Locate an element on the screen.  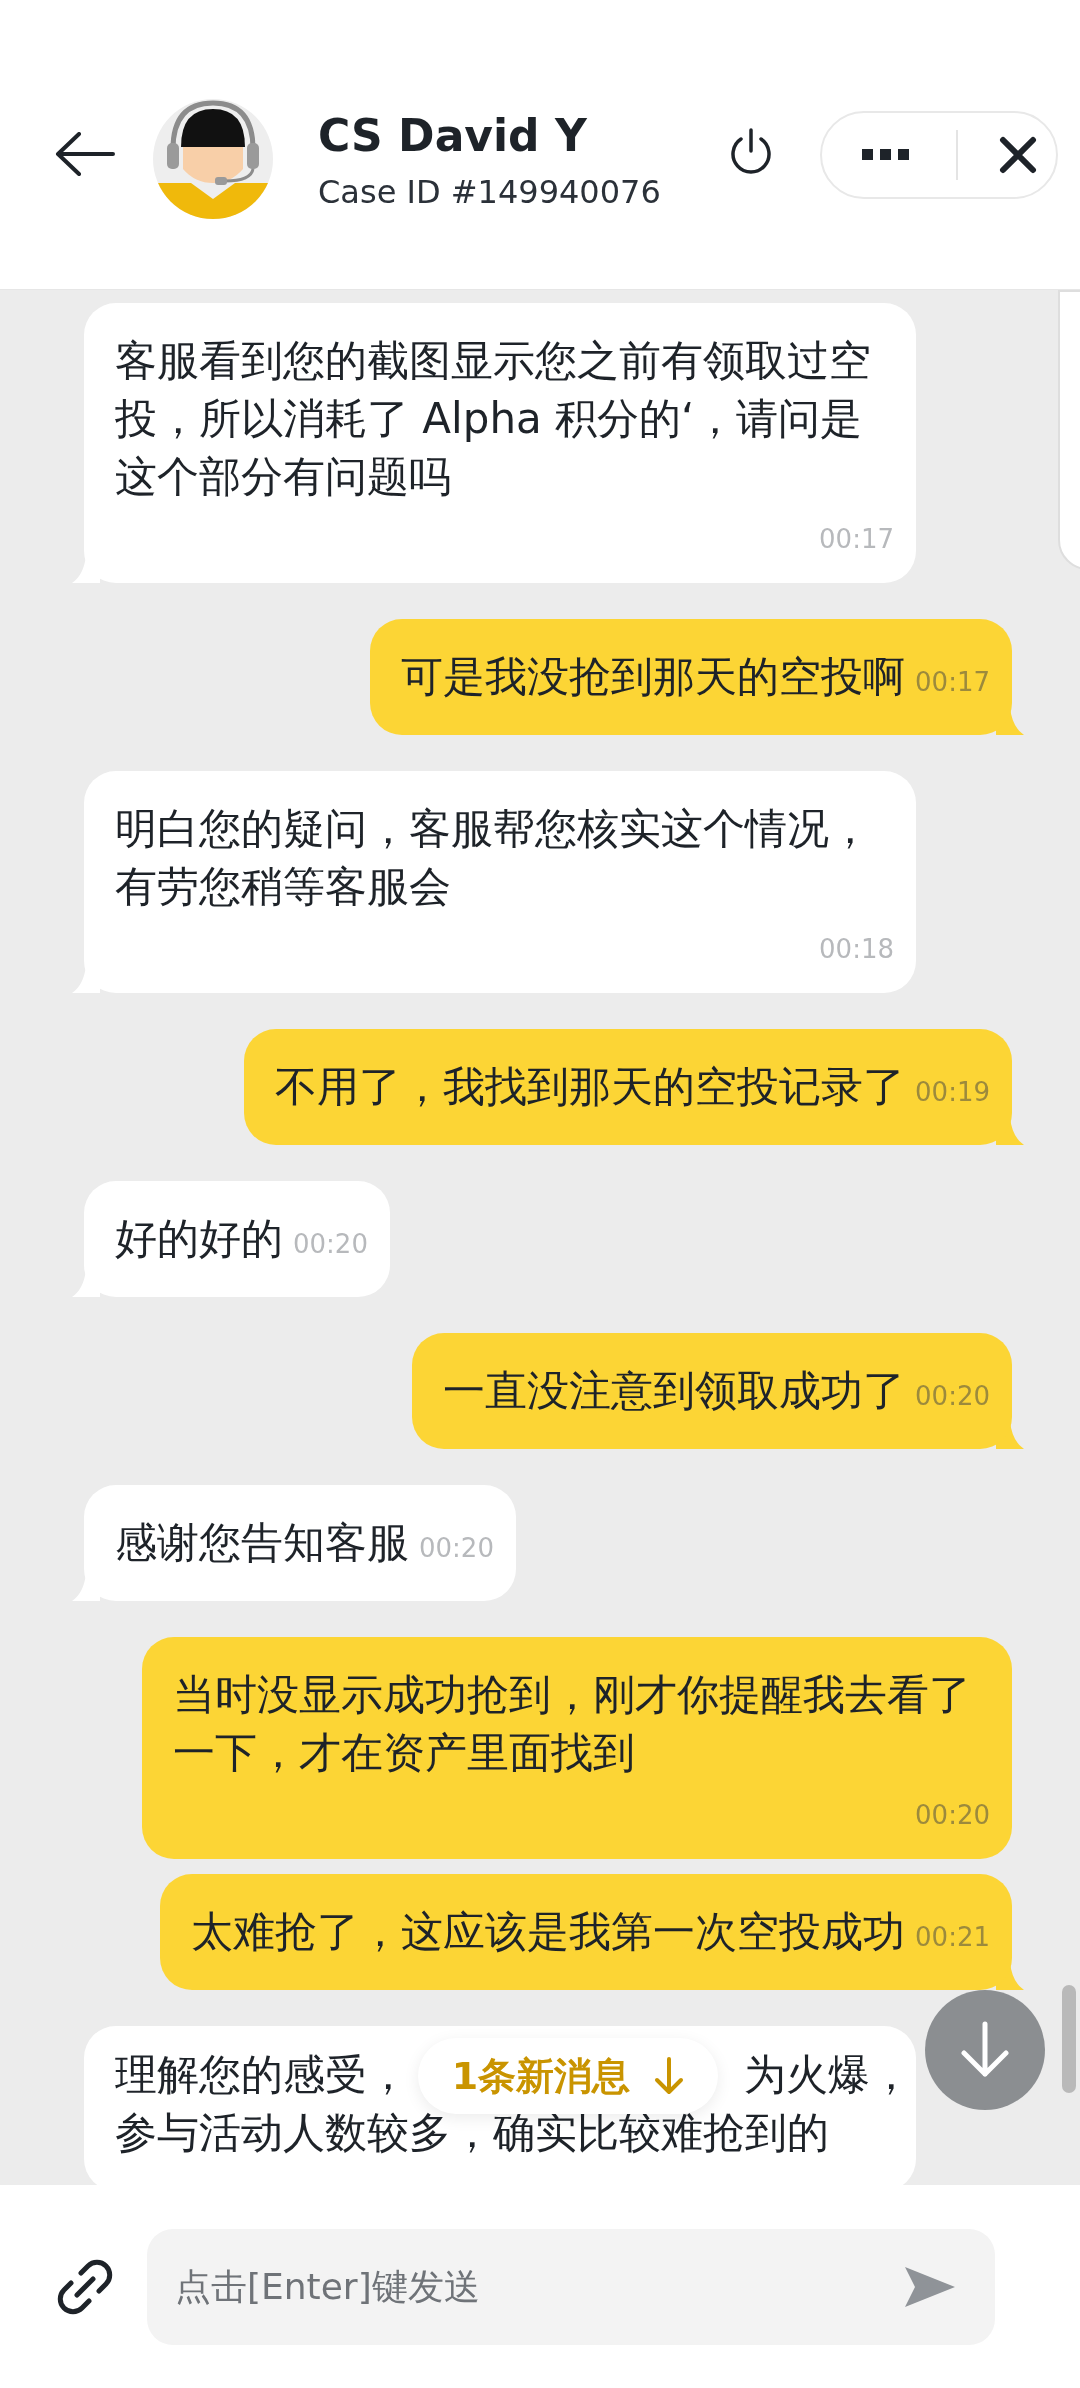
message-input-field: 点击[Enter]键发送 is located at coordinates (571, 2286).